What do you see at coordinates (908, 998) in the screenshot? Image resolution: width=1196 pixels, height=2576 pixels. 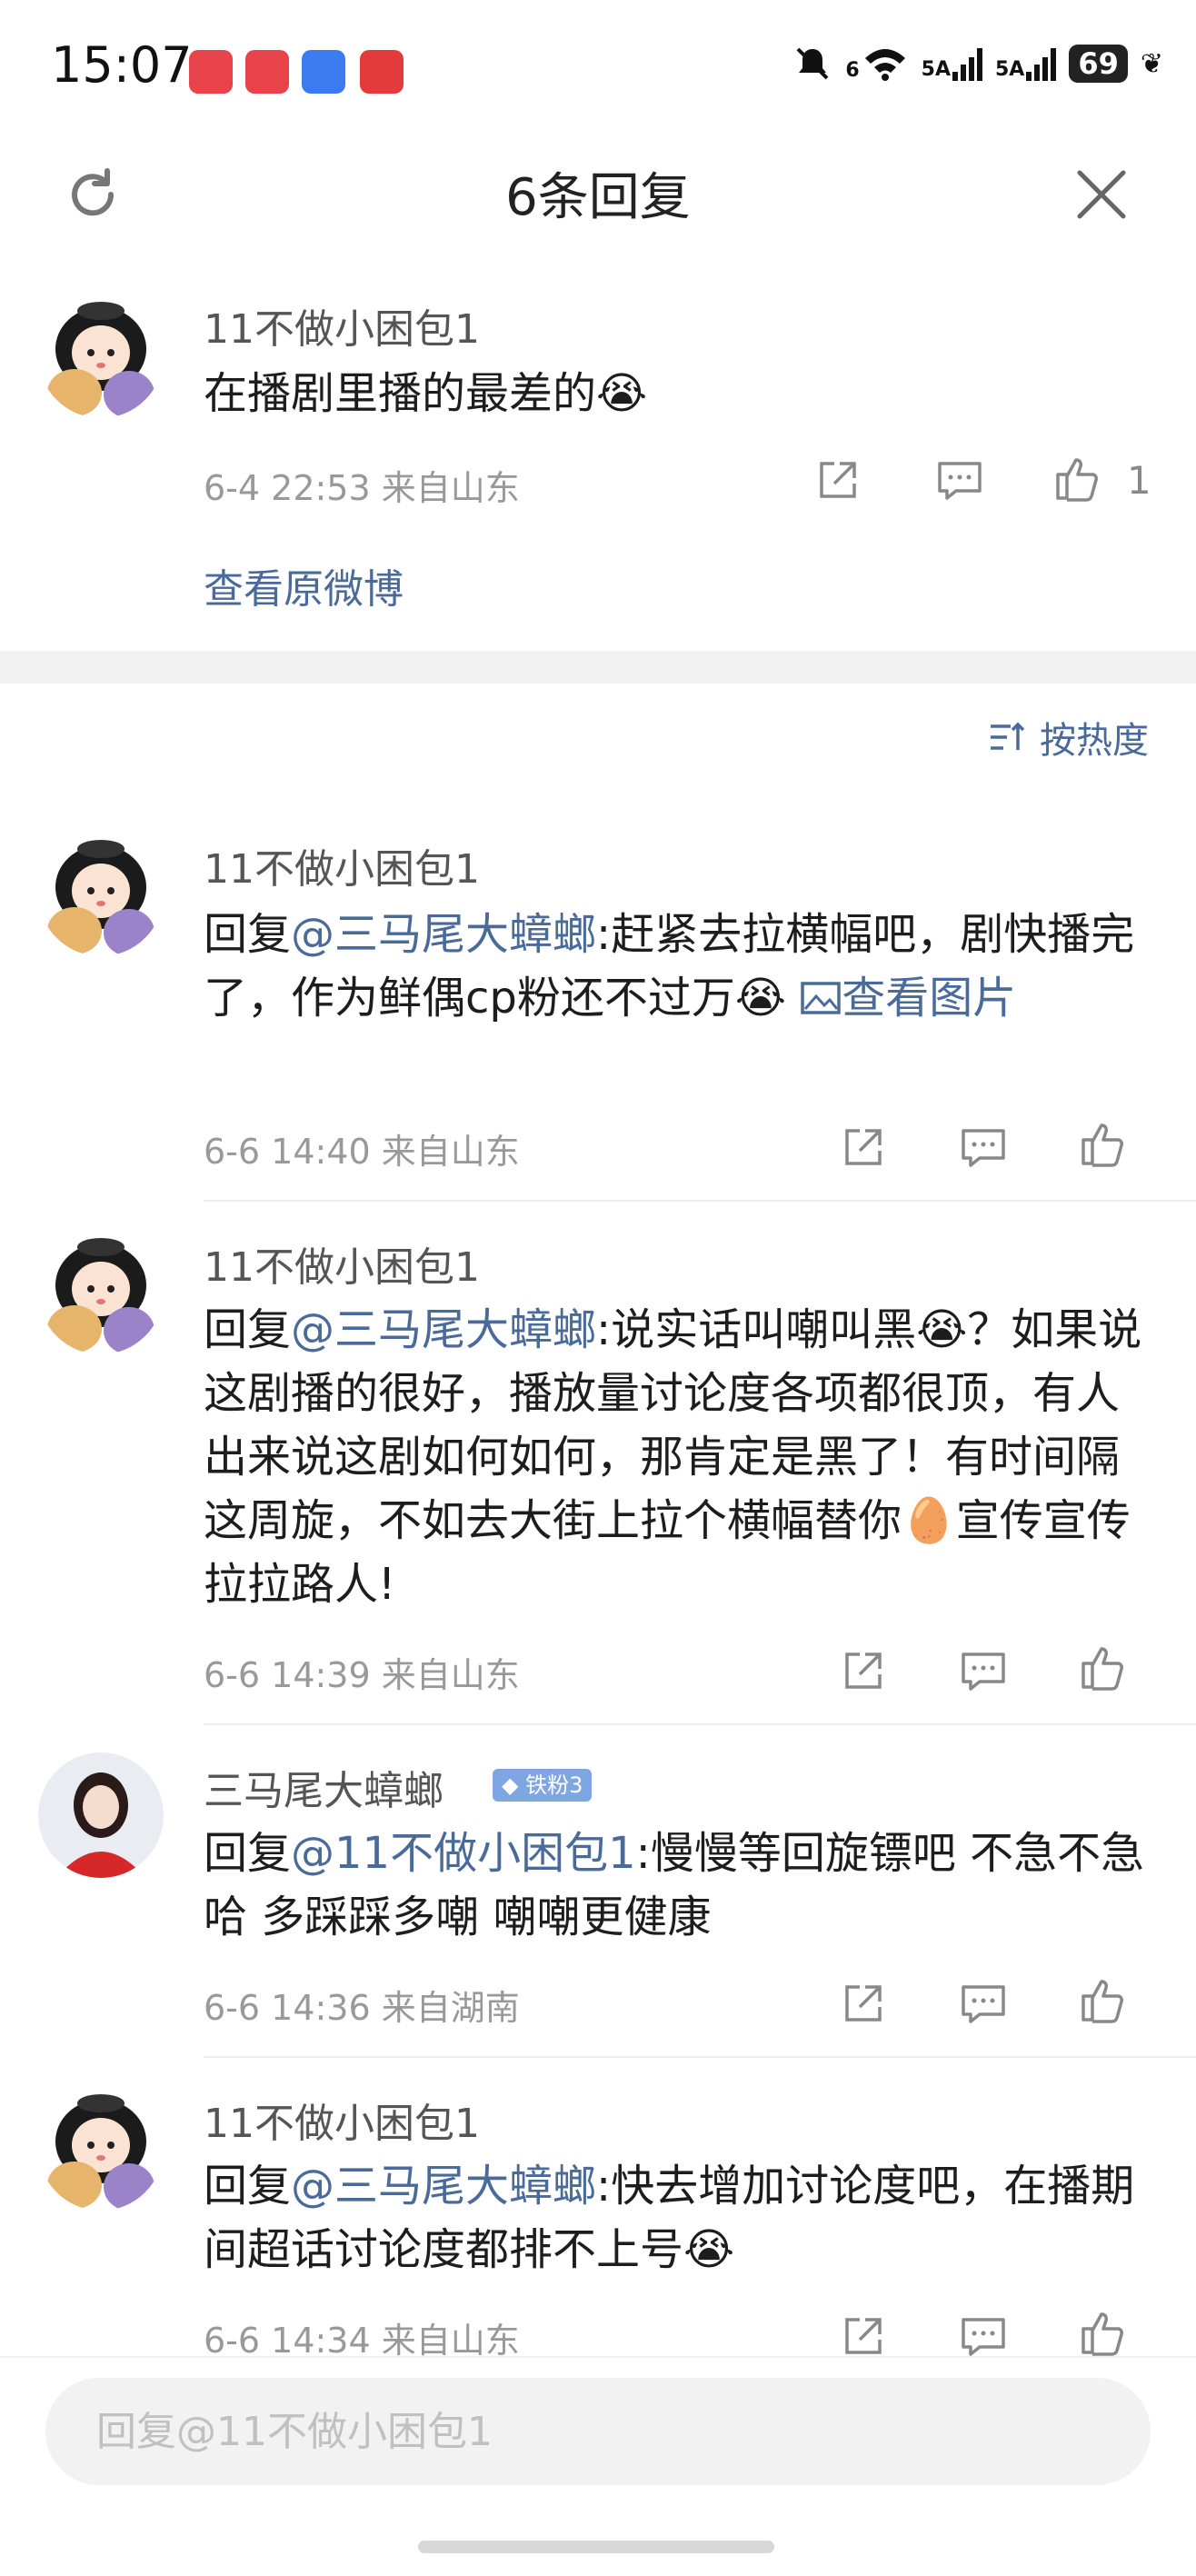 I see `view-image-link: 查看图片` at bounding box center [908, 998].